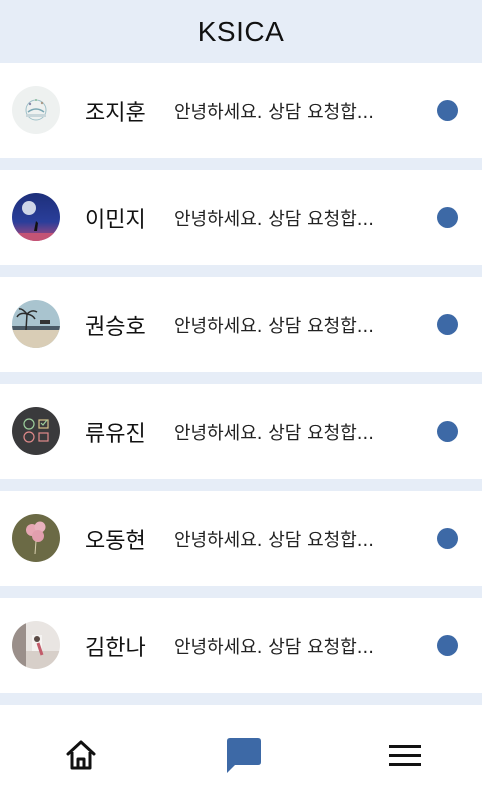 The width and height of the screenshot is (482, 802). Describe the element at coordinates (115, 113) in the screenshot. I see `contact-name: 조지훈` at that location.